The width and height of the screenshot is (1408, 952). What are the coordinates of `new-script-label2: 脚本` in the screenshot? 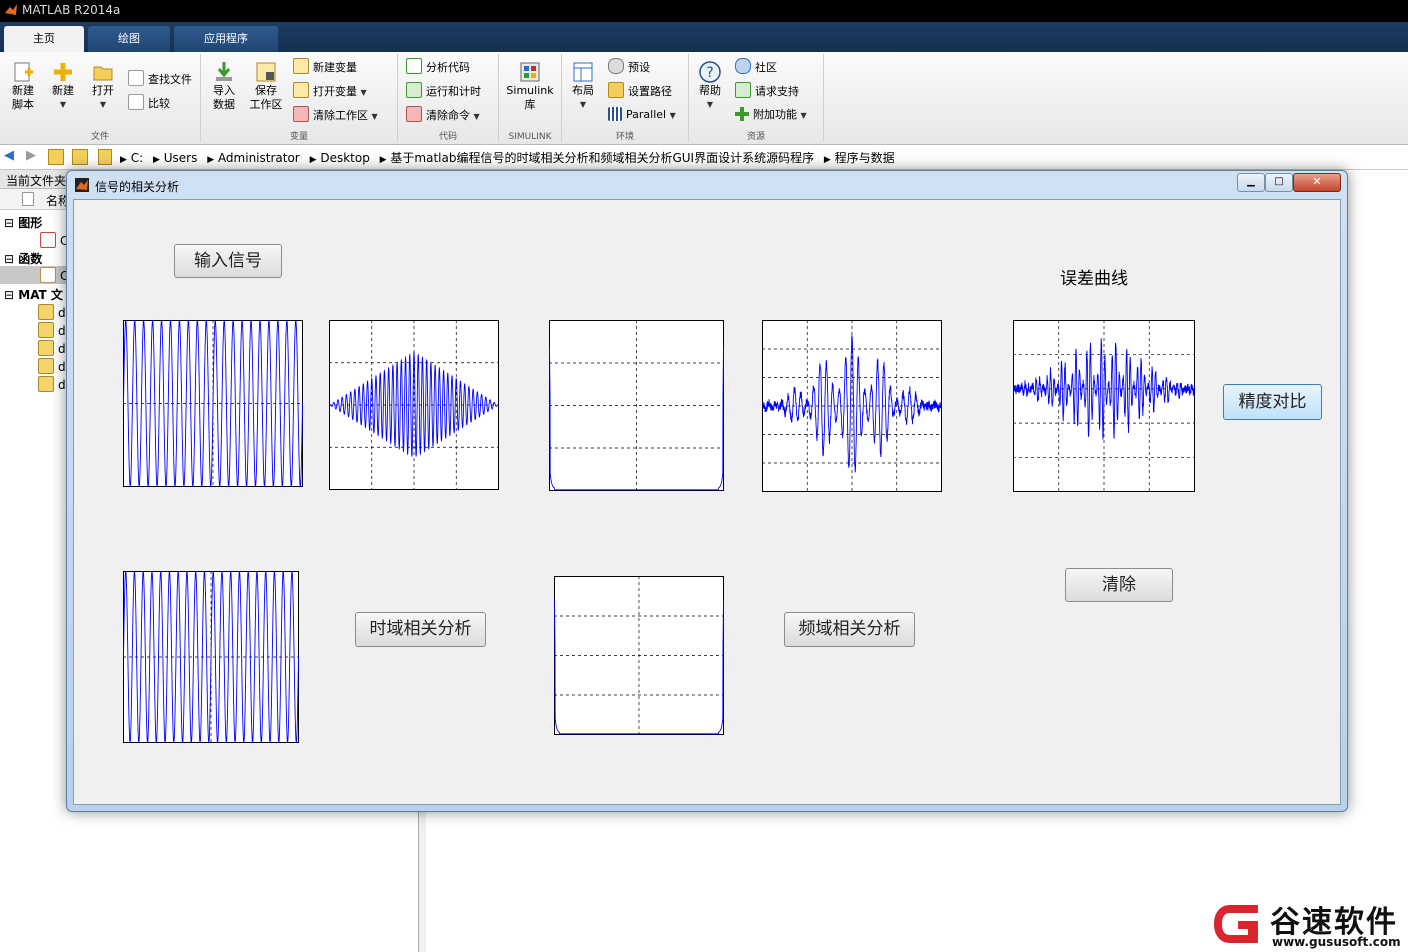 It's located at (23, 104).